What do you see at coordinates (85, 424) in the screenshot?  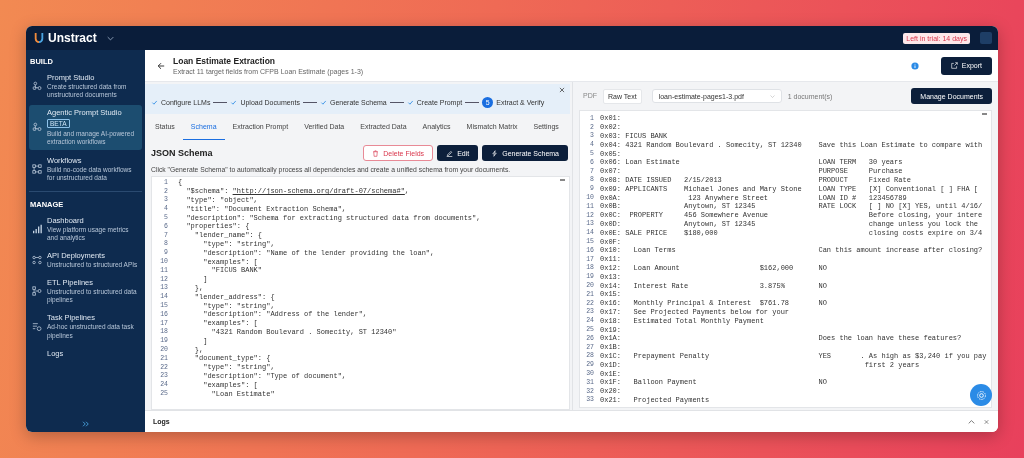 I see `expand-icon` at bounding box center [85, 424].